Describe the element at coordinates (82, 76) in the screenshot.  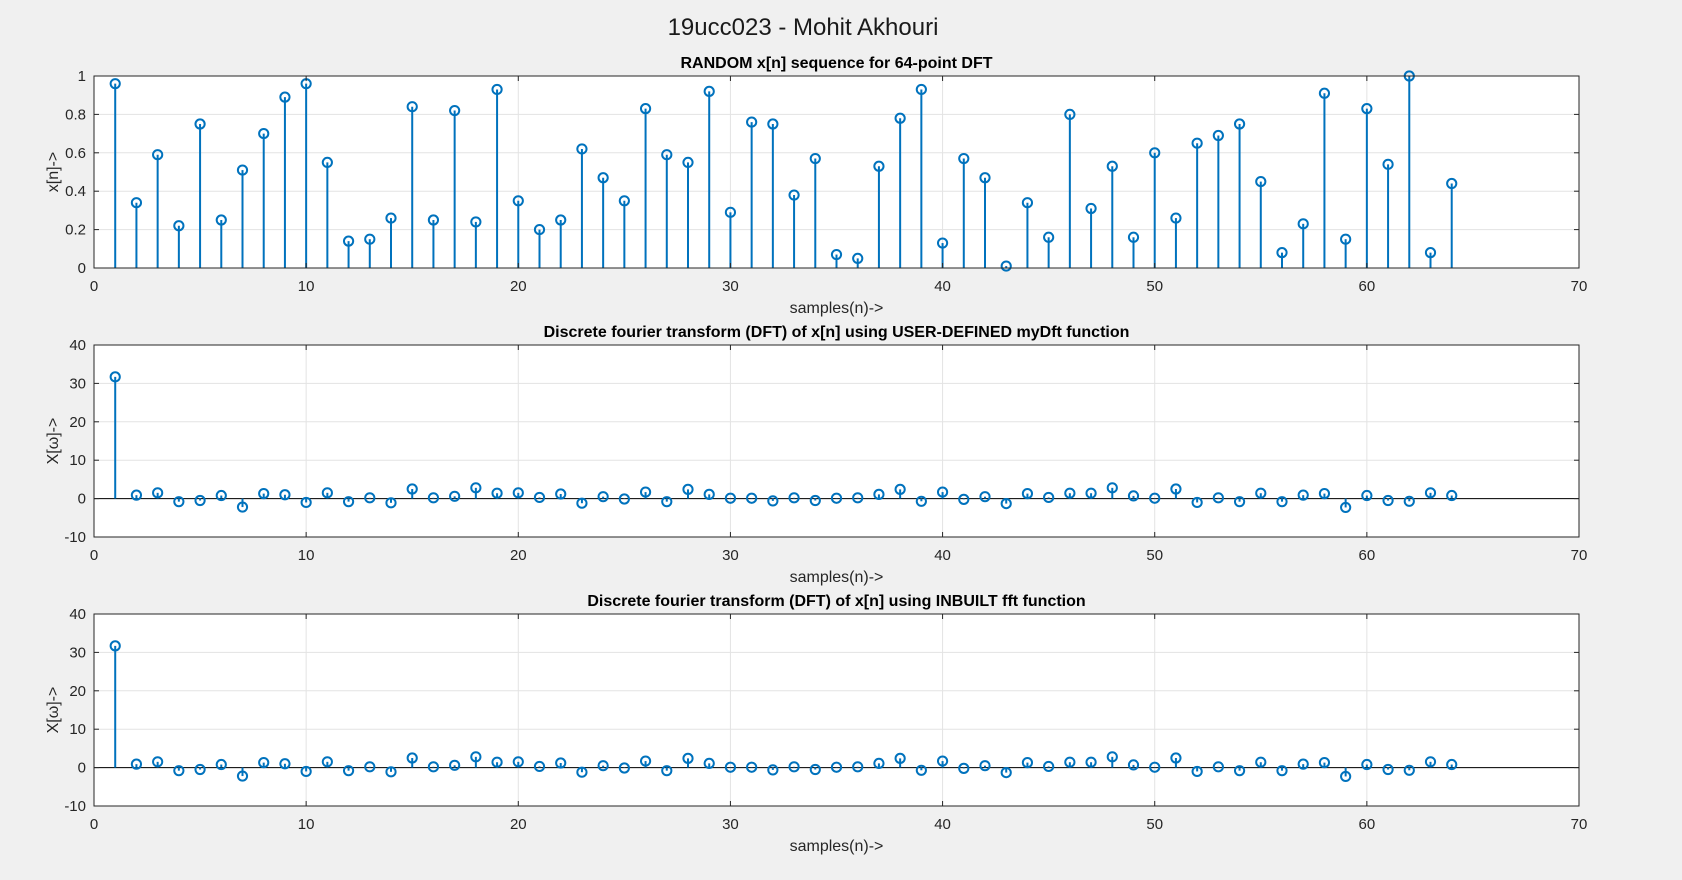
I see `y-tick-label: 1` at that location.